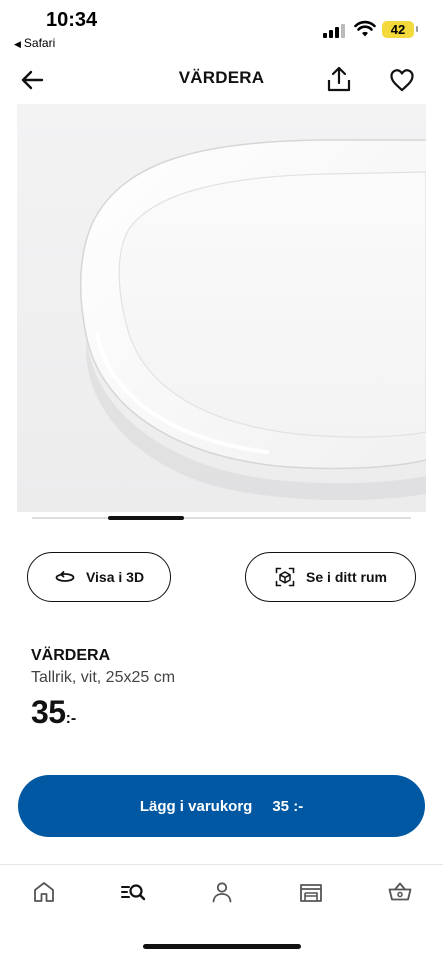 This screenshot has height=960, width=443. Describe the element at coordinates (71, 718) in the screenshot. I see `price-suffix: :-` at that location.